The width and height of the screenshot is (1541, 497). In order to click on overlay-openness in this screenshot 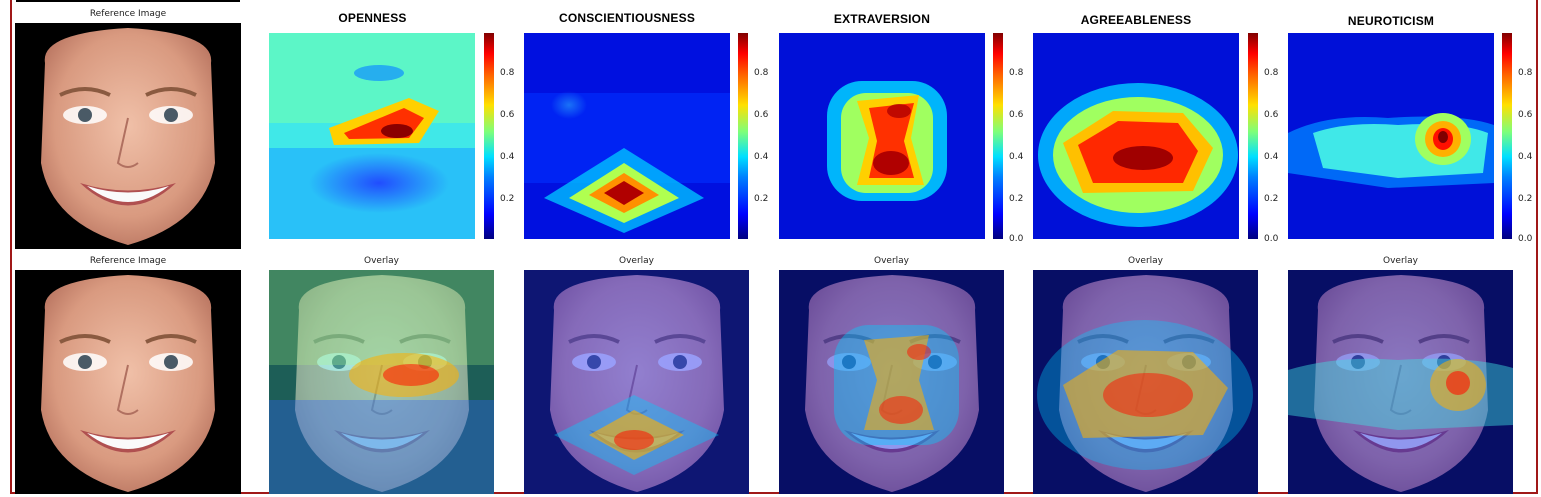, I will do `click(381, 382)`.